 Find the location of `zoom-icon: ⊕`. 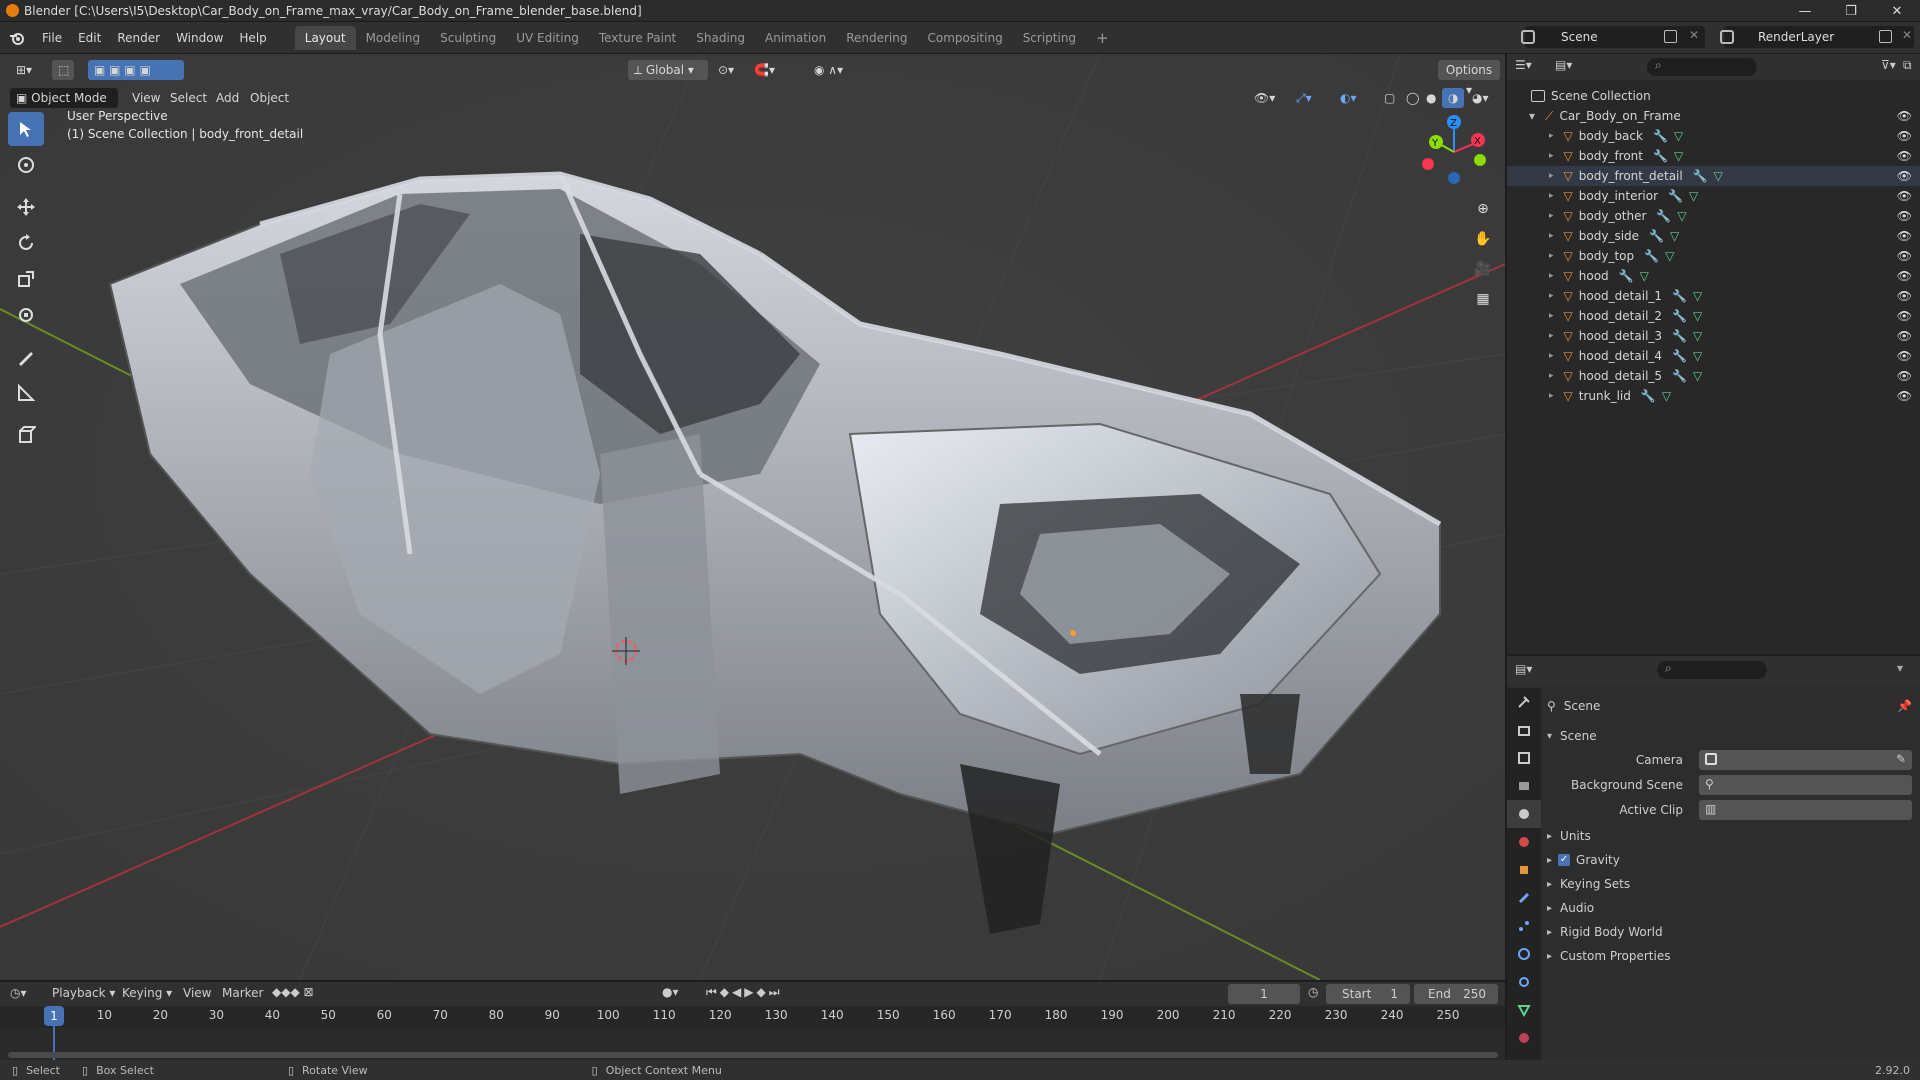

zoom-icon: ⊕ is located at coordinates (1483, 209).